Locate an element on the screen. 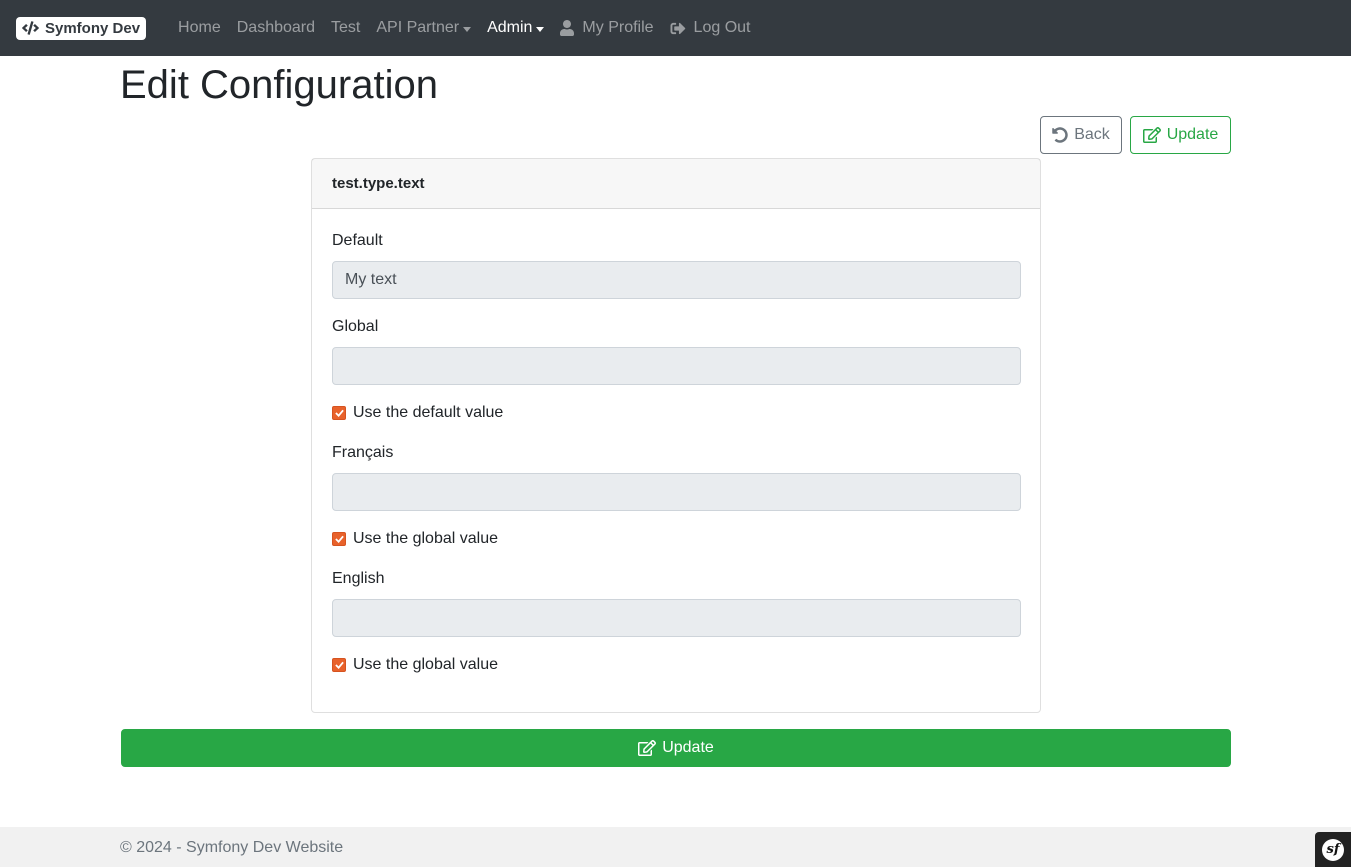 The height and width of the screenshot is (867, 1351). use-global-english-row: Use the global value is located at coordinates (415, 665).